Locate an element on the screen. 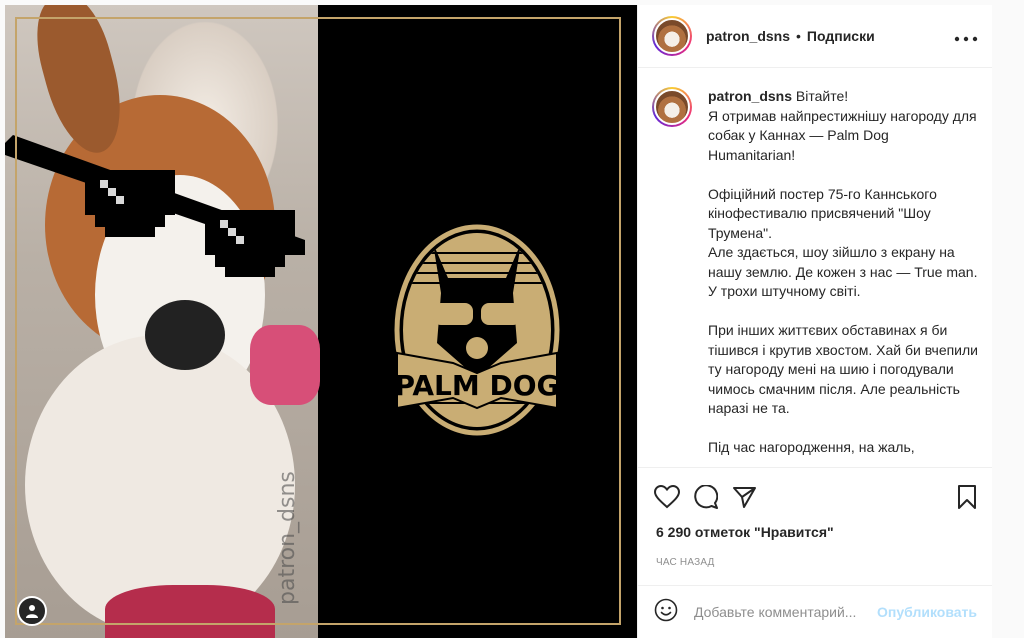  smiley-icon is located at coordinates (666, 609).